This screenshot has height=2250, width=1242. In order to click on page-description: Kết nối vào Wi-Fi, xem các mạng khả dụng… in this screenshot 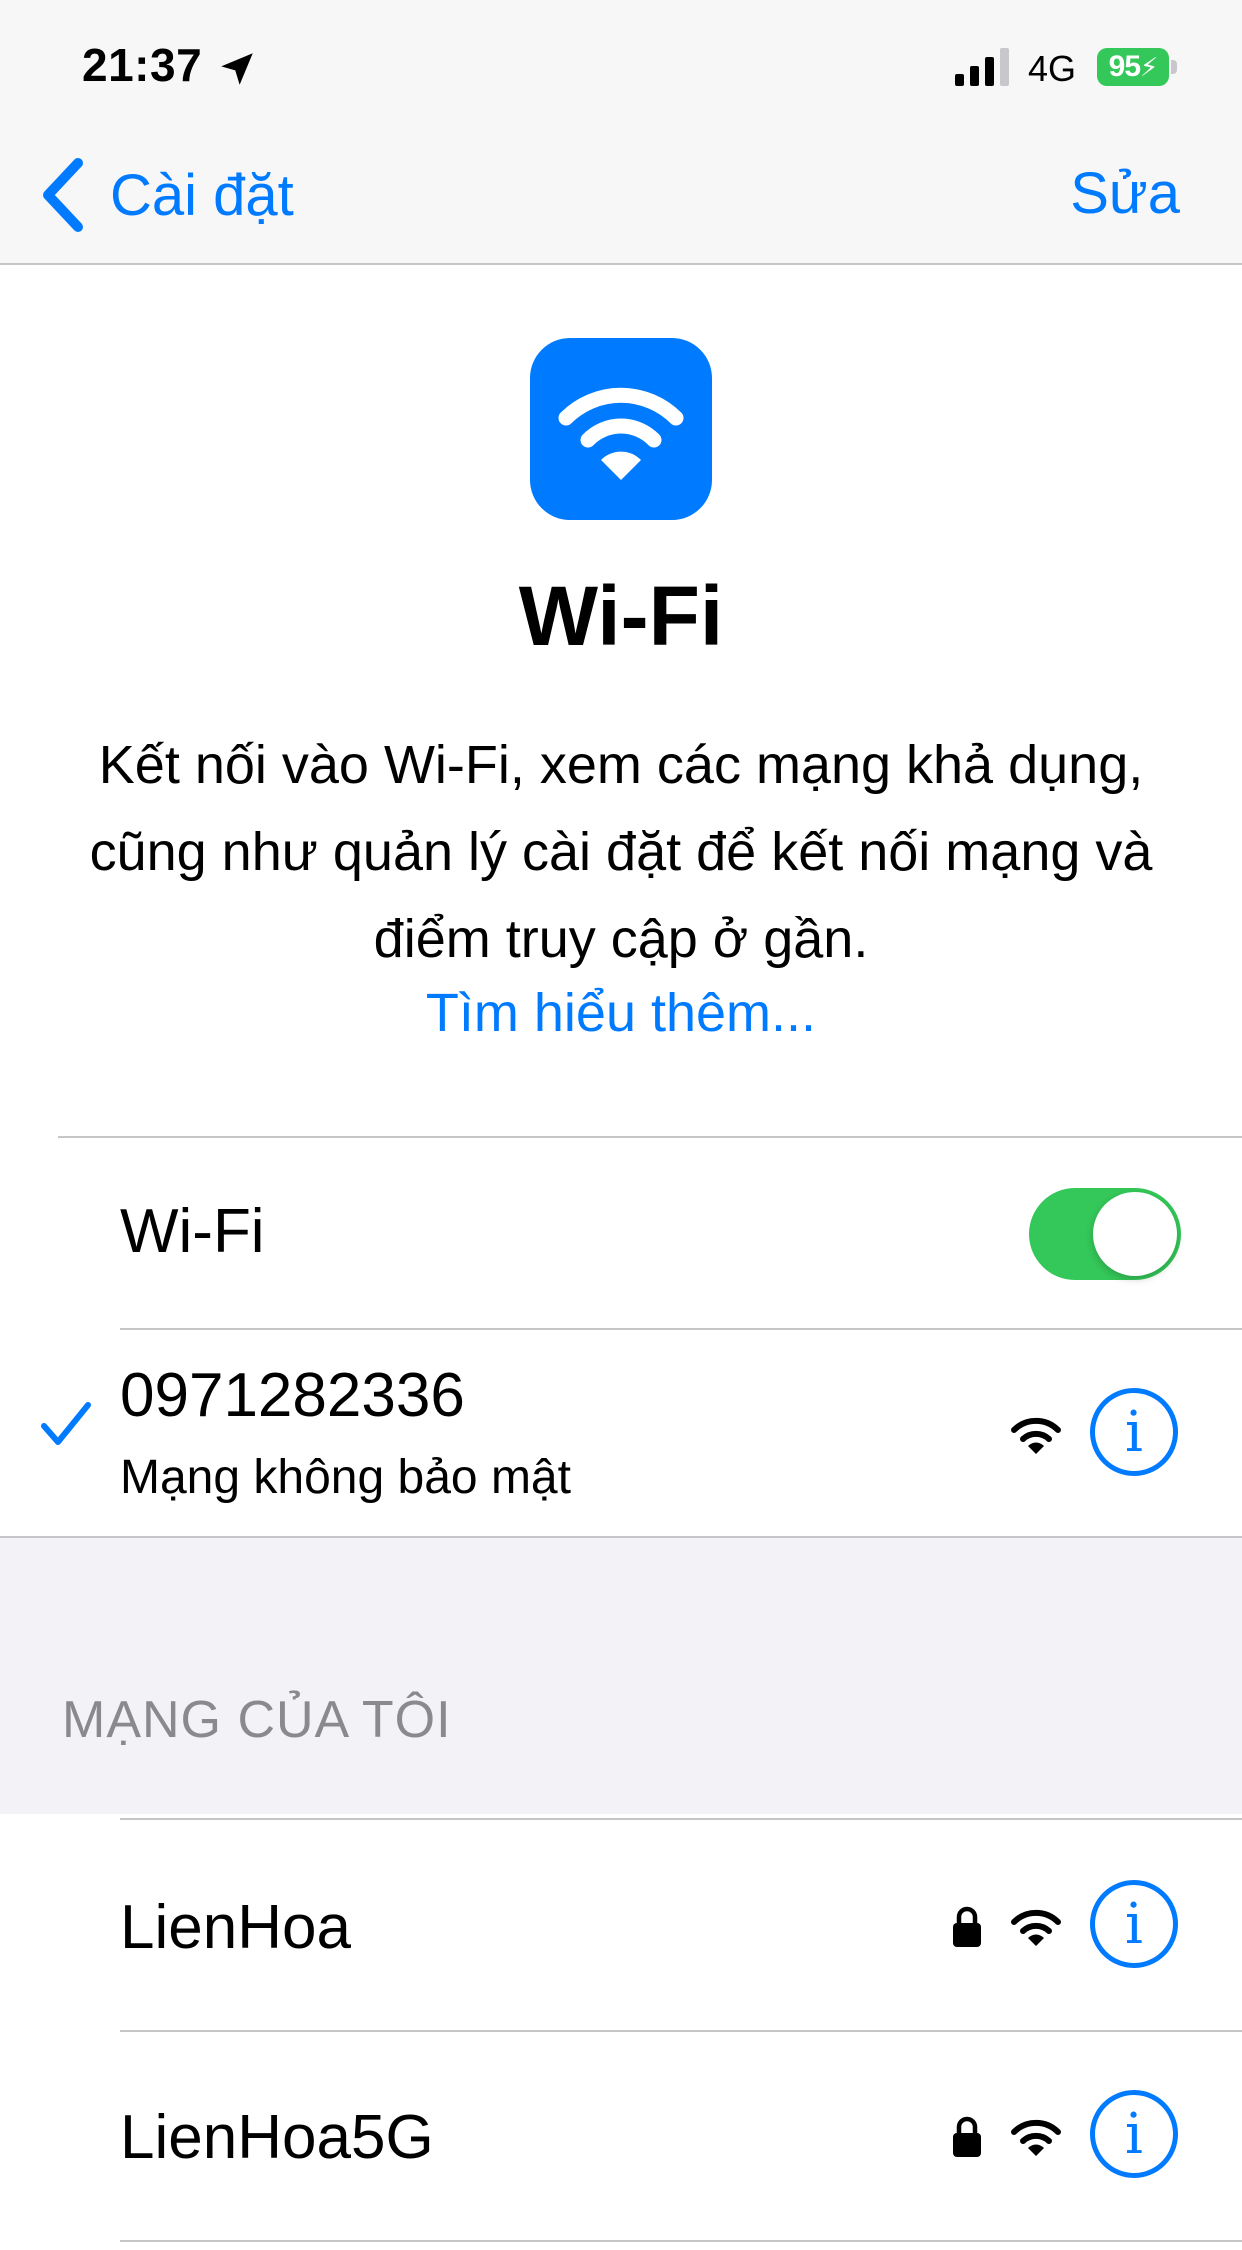, I will do `click(621, 852)`.